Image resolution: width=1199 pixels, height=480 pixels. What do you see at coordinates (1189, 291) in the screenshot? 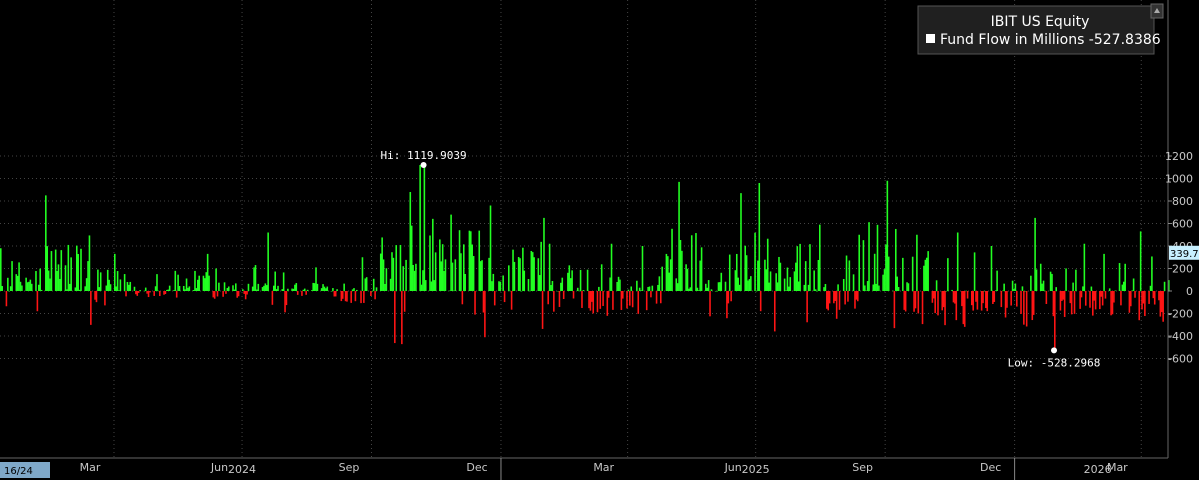
I see `y-tick-label: 0` at bounding box center [1189, 291].